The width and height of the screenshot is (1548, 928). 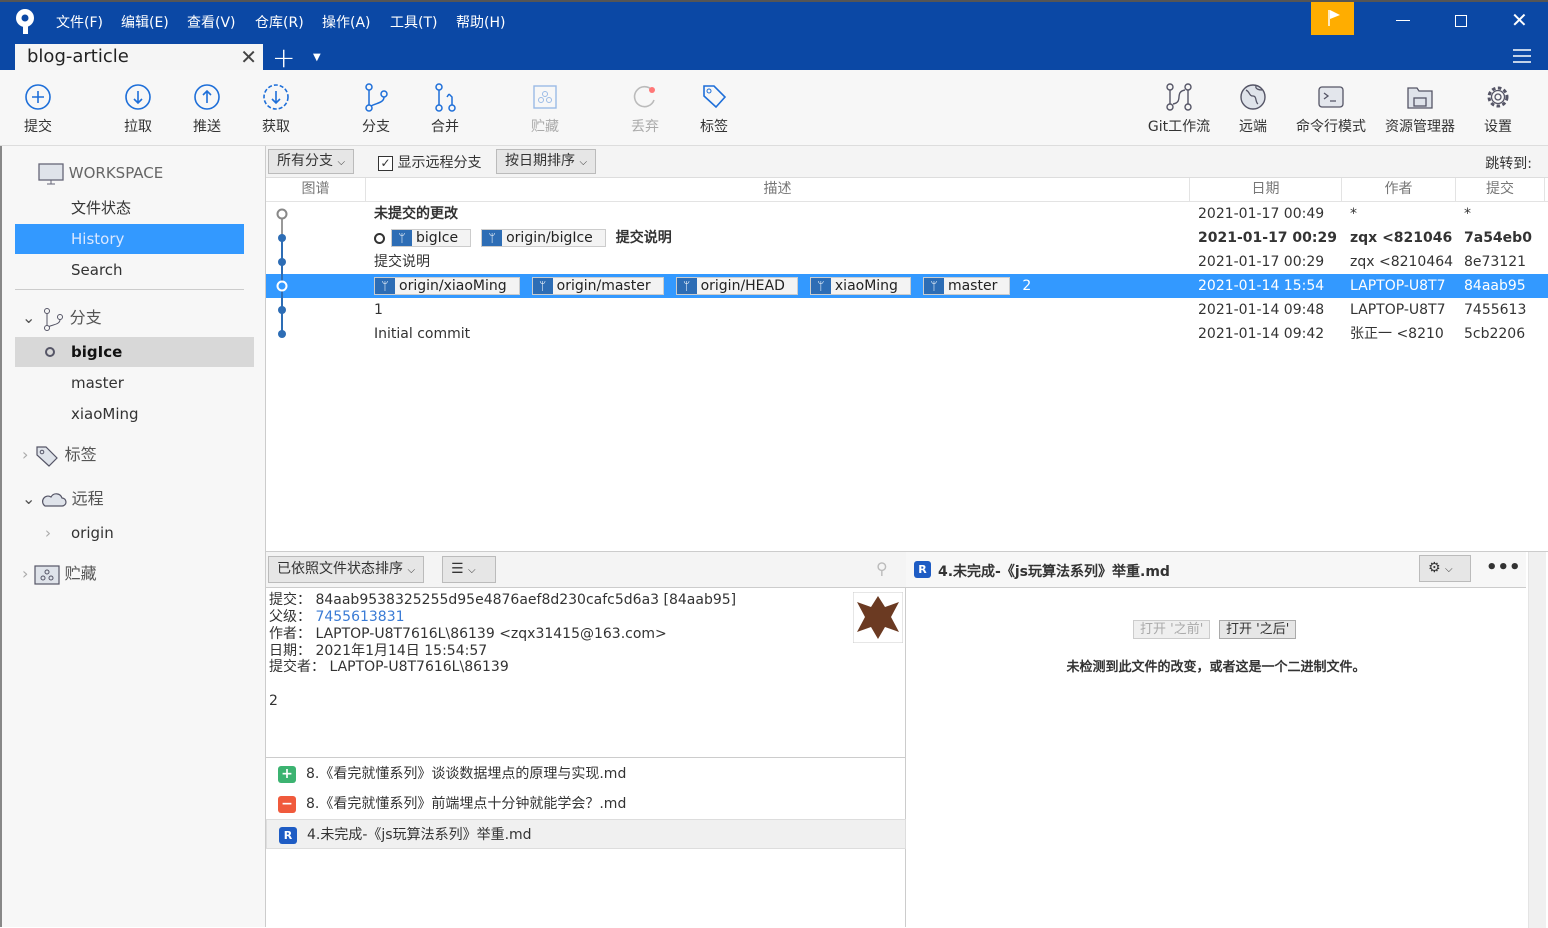 What do you see at coordinates (311, 161) in the screenshot?
I see `branch-filter-dropdown: 所有分支 ⌵` at bounding box center [311, 161].